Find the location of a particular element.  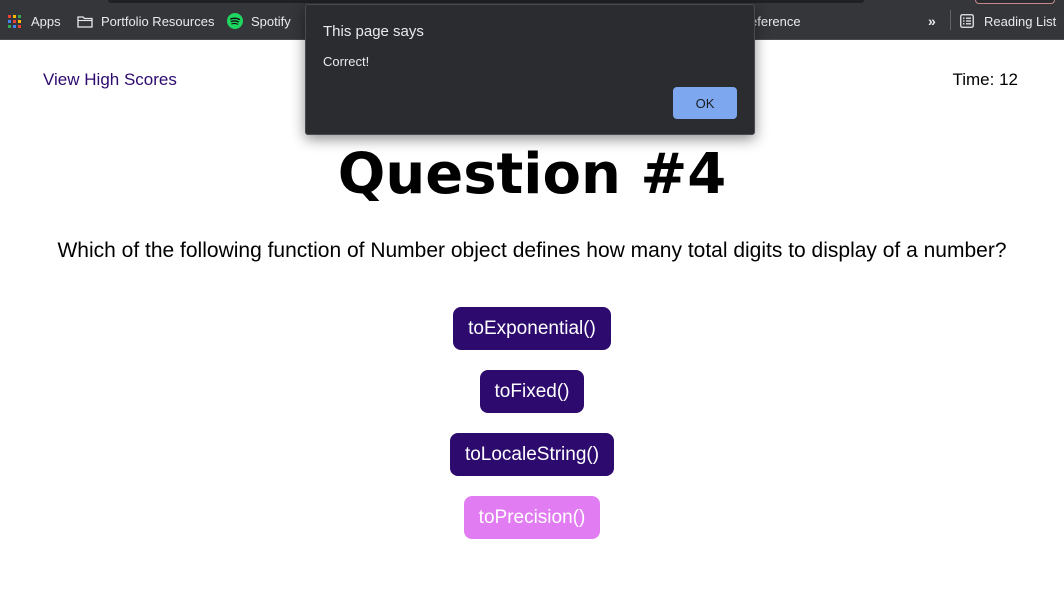

answer-button-1: toExponential() is located at coordinates (532, 328).